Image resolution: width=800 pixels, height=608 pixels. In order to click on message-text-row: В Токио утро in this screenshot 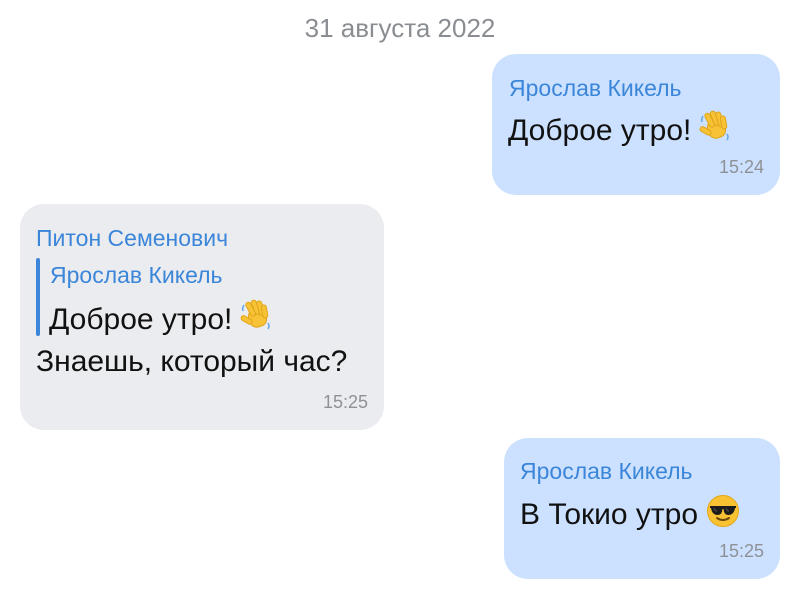, I will do `click(630, 516)`.